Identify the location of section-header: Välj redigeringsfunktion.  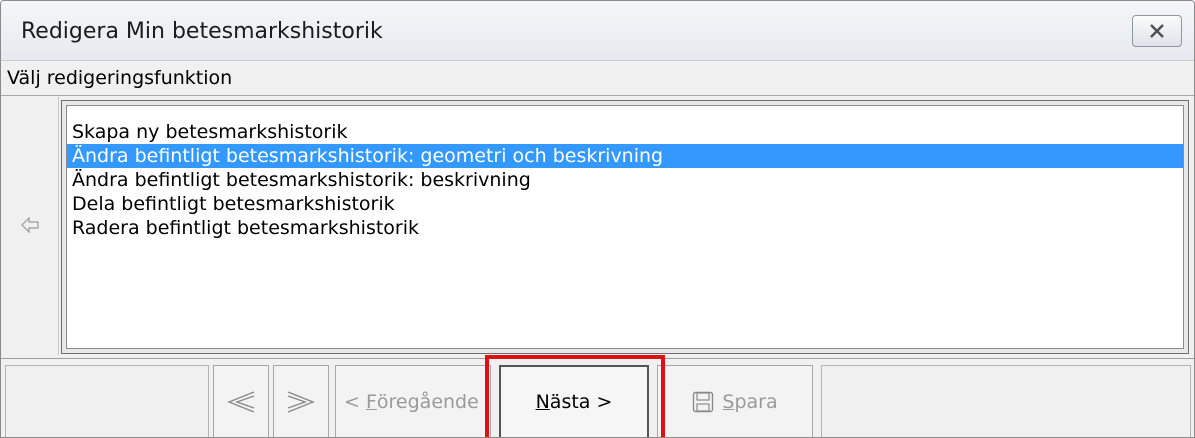
(597, 79).